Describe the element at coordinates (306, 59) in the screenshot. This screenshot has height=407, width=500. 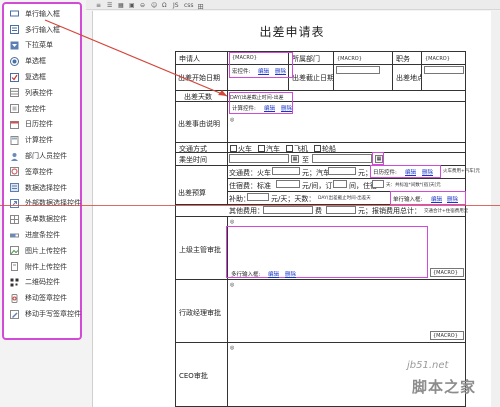
I see `dept-label: 所属部门` at that location.